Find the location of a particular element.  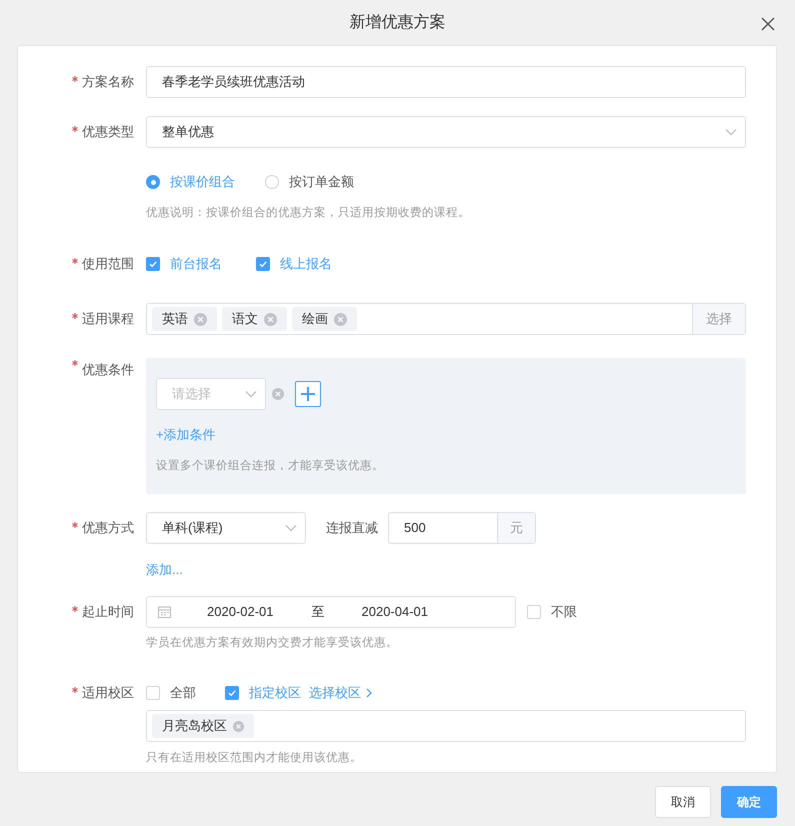

close-button is located at coordinates (768, 24).